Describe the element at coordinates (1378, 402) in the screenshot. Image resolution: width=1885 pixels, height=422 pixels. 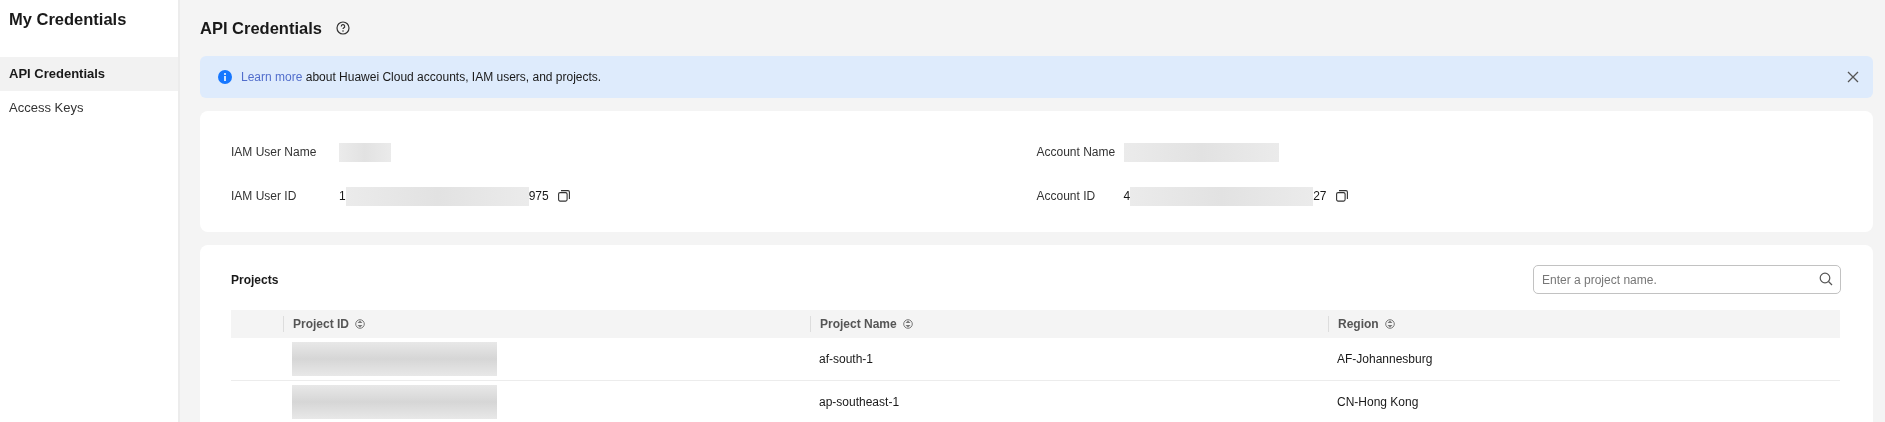
I see `table-cell: CN-Hong Kong` at that location.